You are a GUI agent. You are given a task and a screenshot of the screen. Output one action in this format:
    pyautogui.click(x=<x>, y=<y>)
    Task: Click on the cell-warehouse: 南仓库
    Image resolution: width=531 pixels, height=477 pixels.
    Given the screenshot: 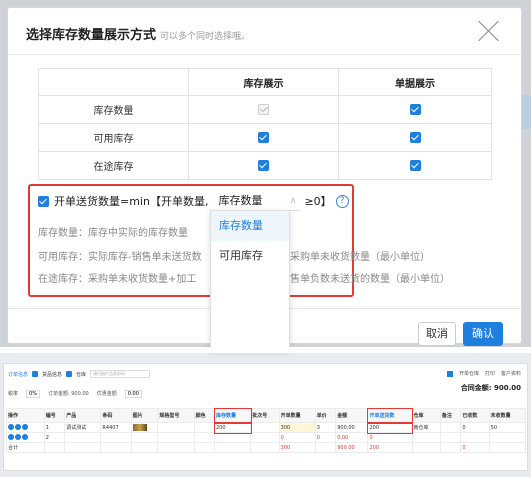 What is the action you would take?
    pyautogui.click(x=426, y=427)
    